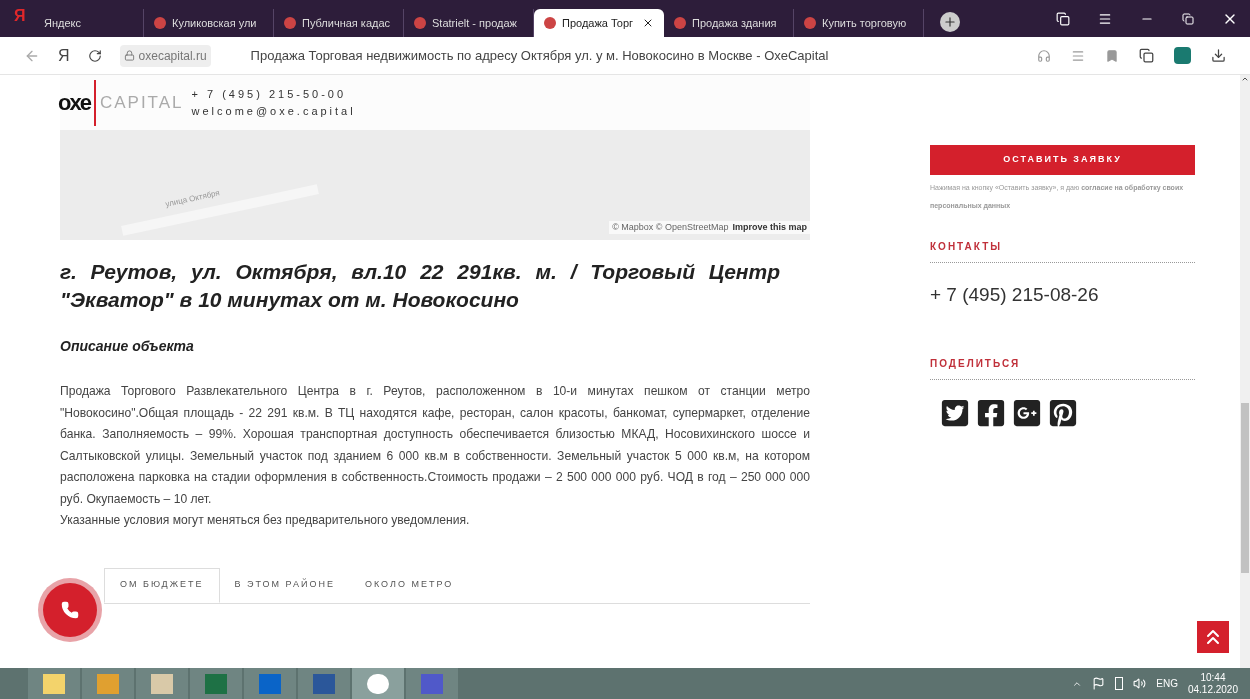  What do you see at coordinates (165, 55) in the screenshot?
I see `domain-chip: oxecapital.ru` at bounding box center [165, 55].